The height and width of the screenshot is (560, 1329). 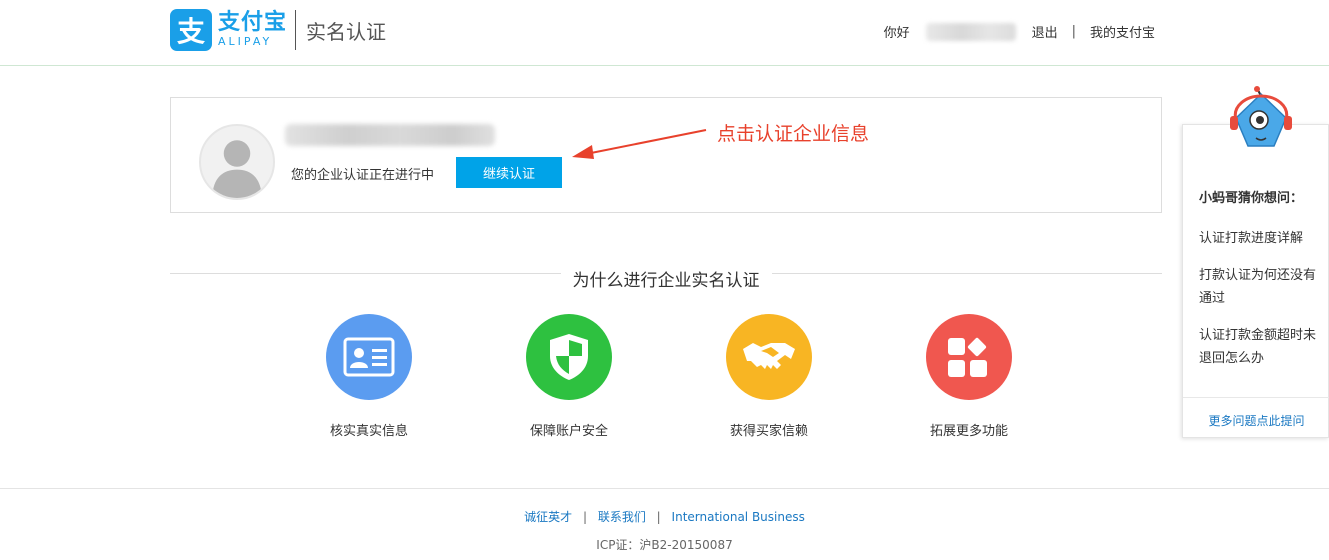 What do you see at coordinates (1259, 238) in the screenshot?
I see `helper-question: 认证打款进度详解` at bounding box center [1259, 238].